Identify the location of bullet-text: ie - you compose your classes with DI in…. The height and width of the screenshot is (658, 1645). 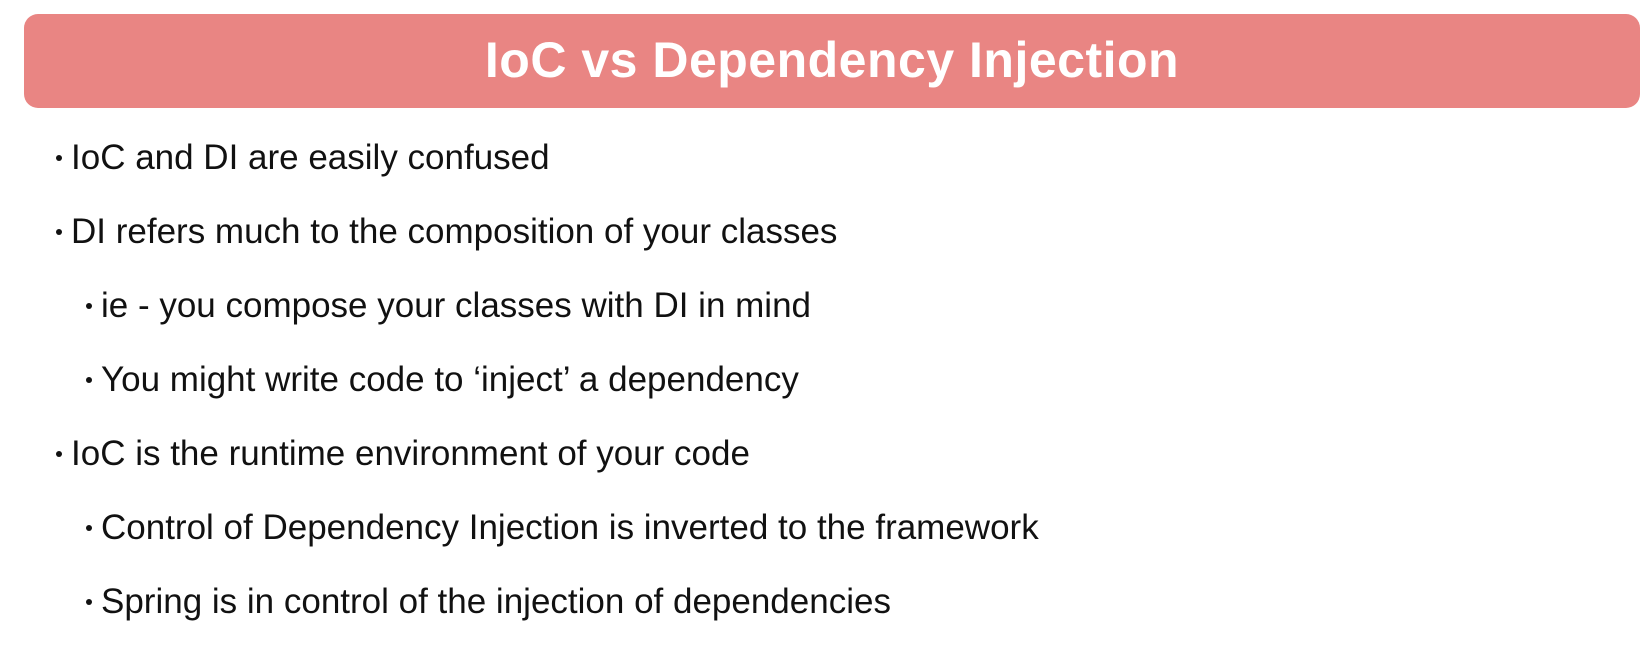
(456, 305).